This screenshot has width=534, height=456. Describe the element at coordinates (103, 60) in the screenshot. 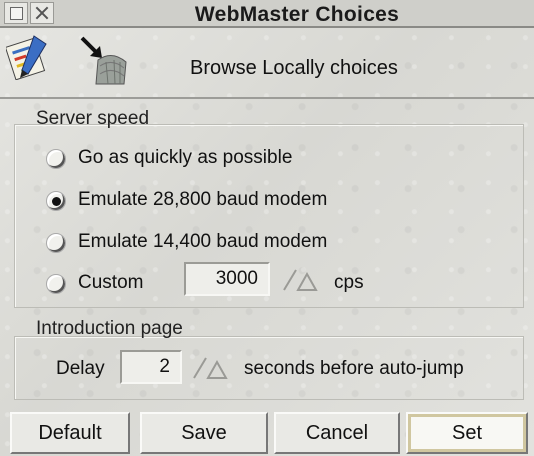

I see `browse-arrow-icon` at that location.